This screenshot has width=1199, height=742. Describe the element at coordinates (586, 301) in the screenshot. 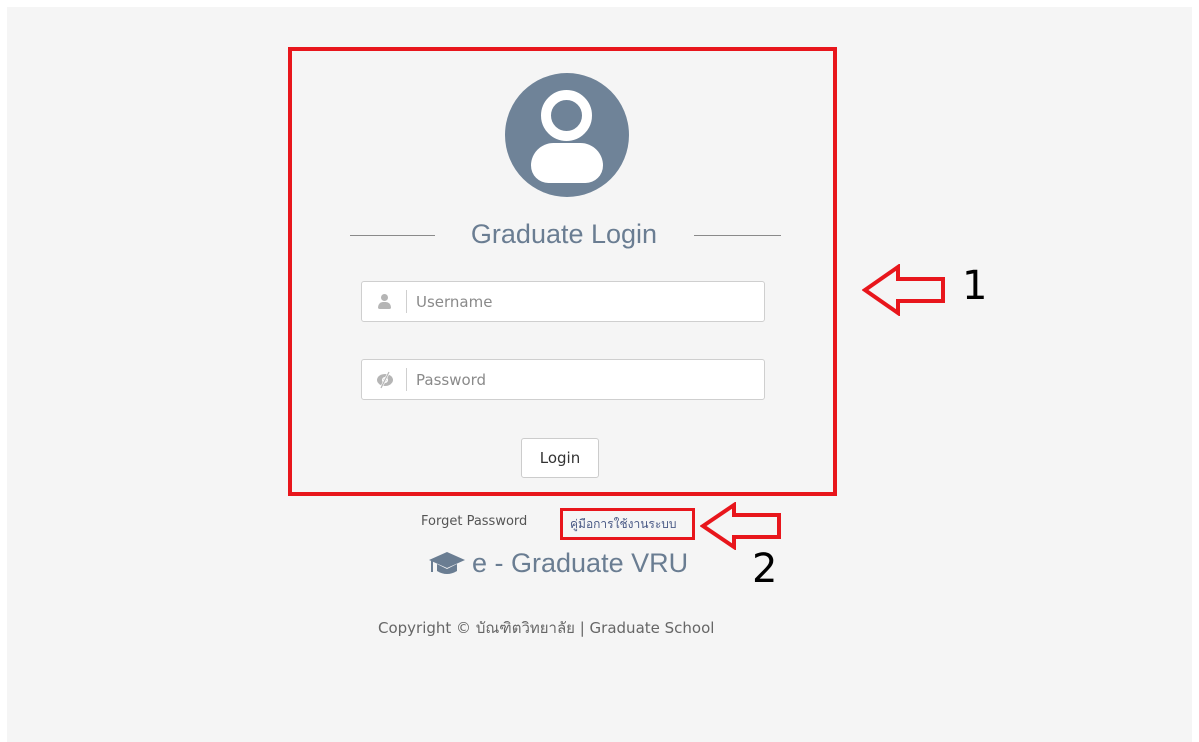

I see `username-input` at that location.